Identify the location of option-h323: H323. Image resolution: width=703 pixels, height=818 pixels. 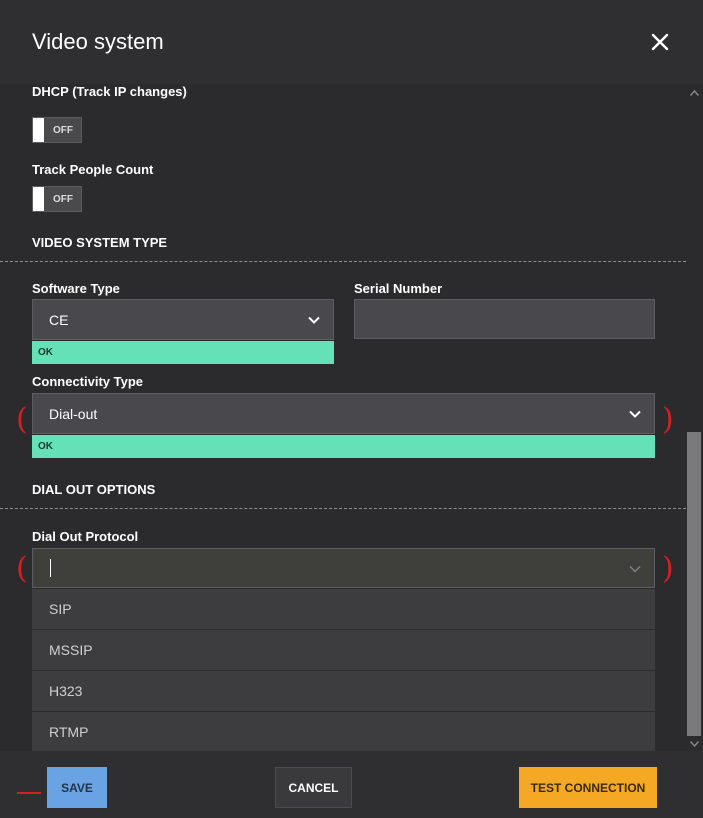
(343, 691).